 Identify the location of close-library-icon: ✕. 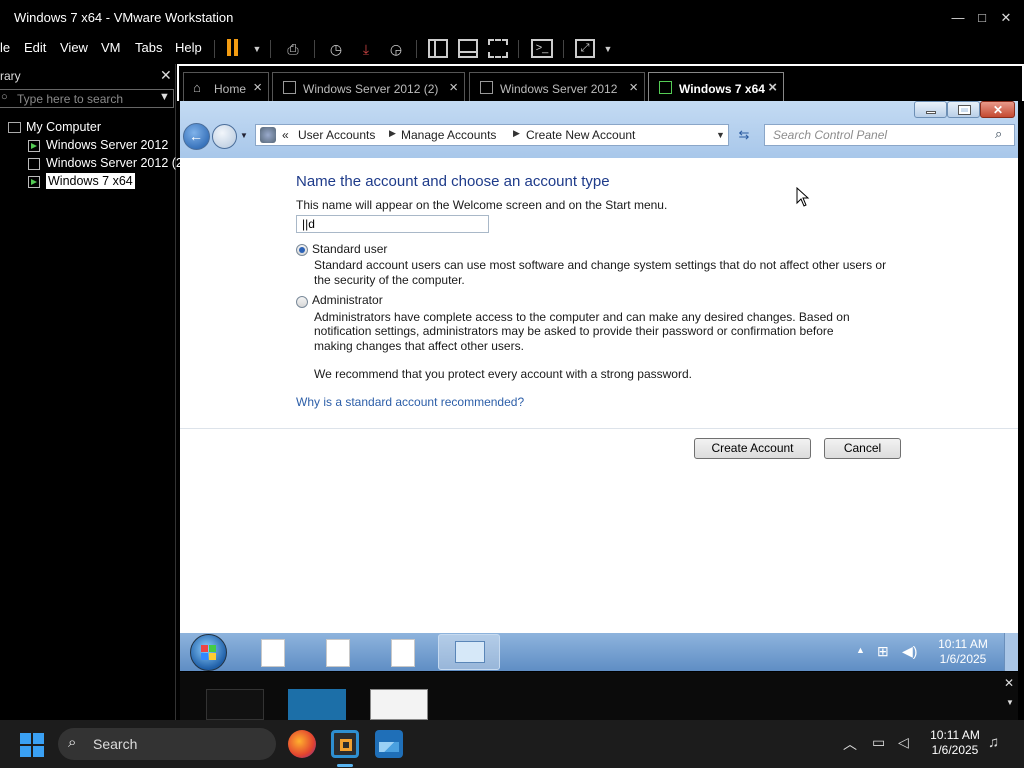
(166, 75).